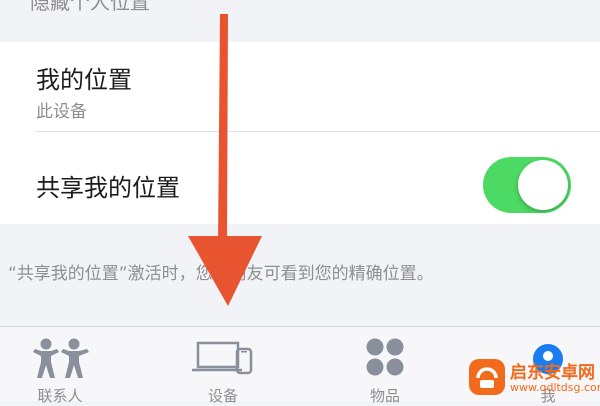 The height and width of the screenshot is (406, 600). I want to click on tab-items: 物品, so click(385, 366).